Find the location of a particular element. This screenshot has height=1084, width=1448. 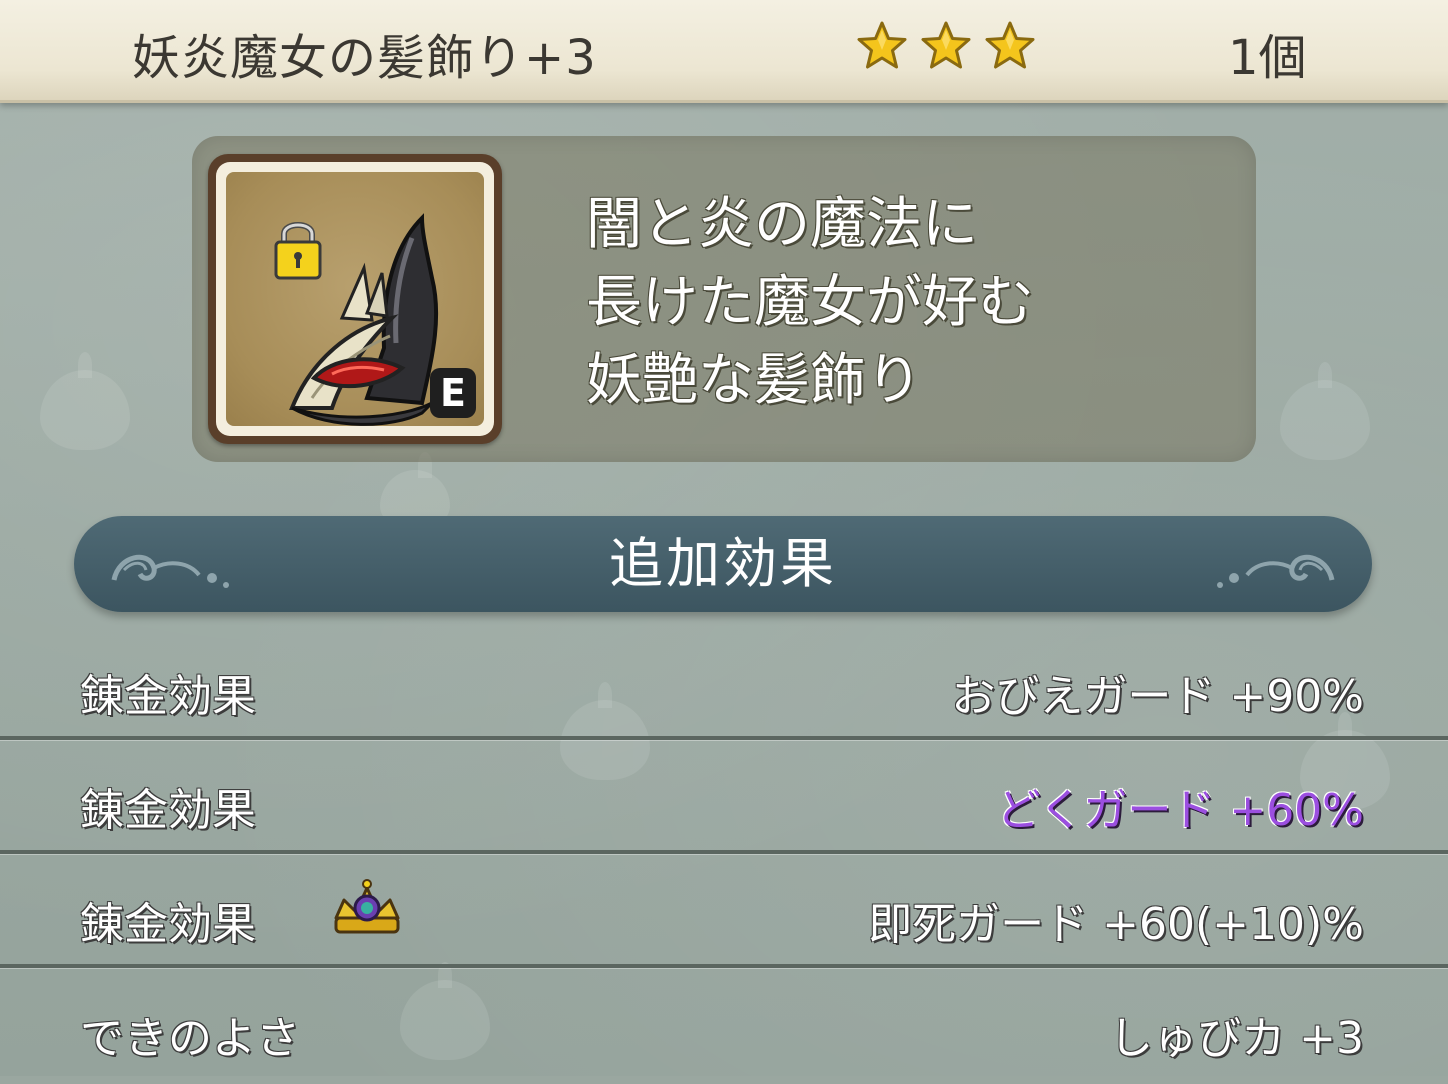

description-line: 闇と炎の魔法に is located at coordinates (782, 224).